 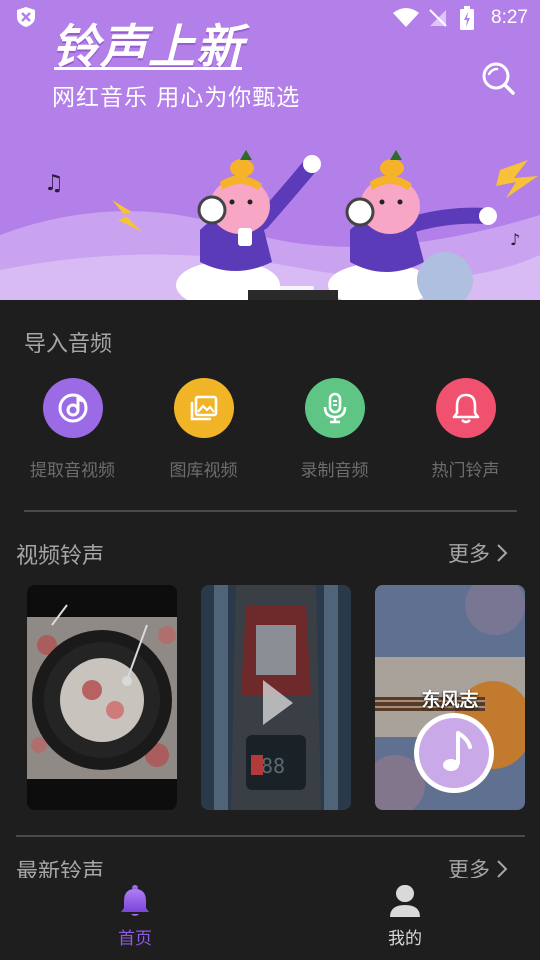 I want to click on microphone-icon, so click(x=334, y=408).